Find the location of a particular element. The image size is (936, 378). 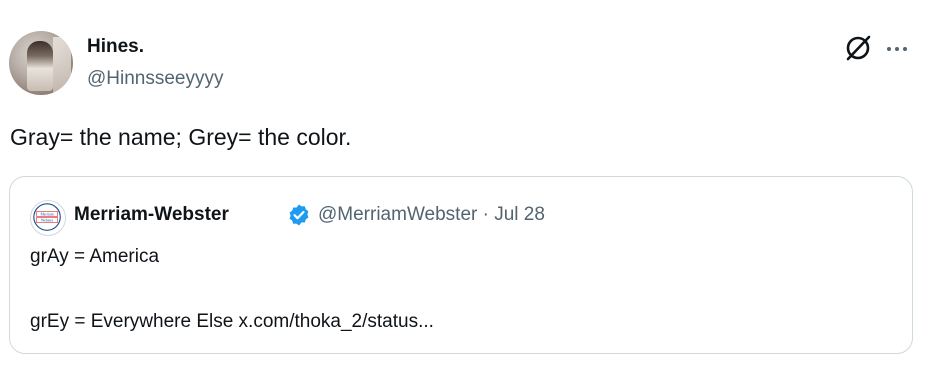

author-avatar is located at coordinates (41, 63).